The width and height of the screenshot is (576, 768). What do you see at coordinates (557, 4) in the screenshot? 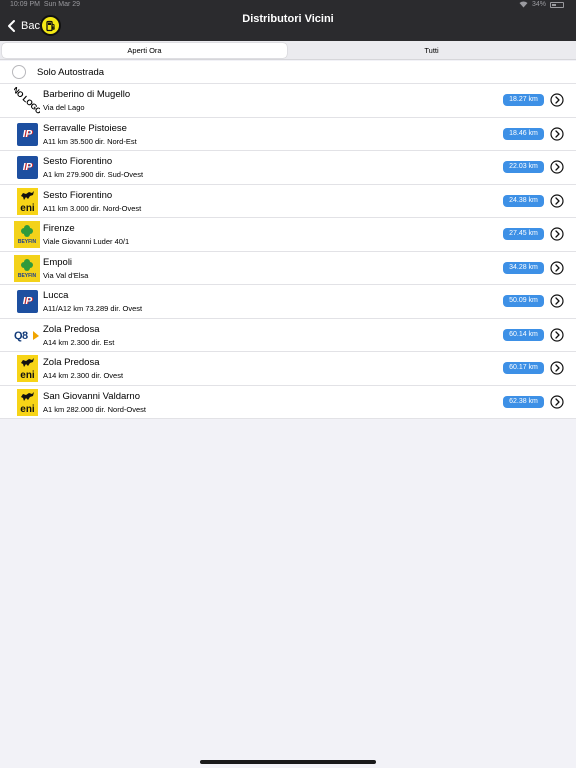
I see `battery-icon` at bounding box center [557, 4].